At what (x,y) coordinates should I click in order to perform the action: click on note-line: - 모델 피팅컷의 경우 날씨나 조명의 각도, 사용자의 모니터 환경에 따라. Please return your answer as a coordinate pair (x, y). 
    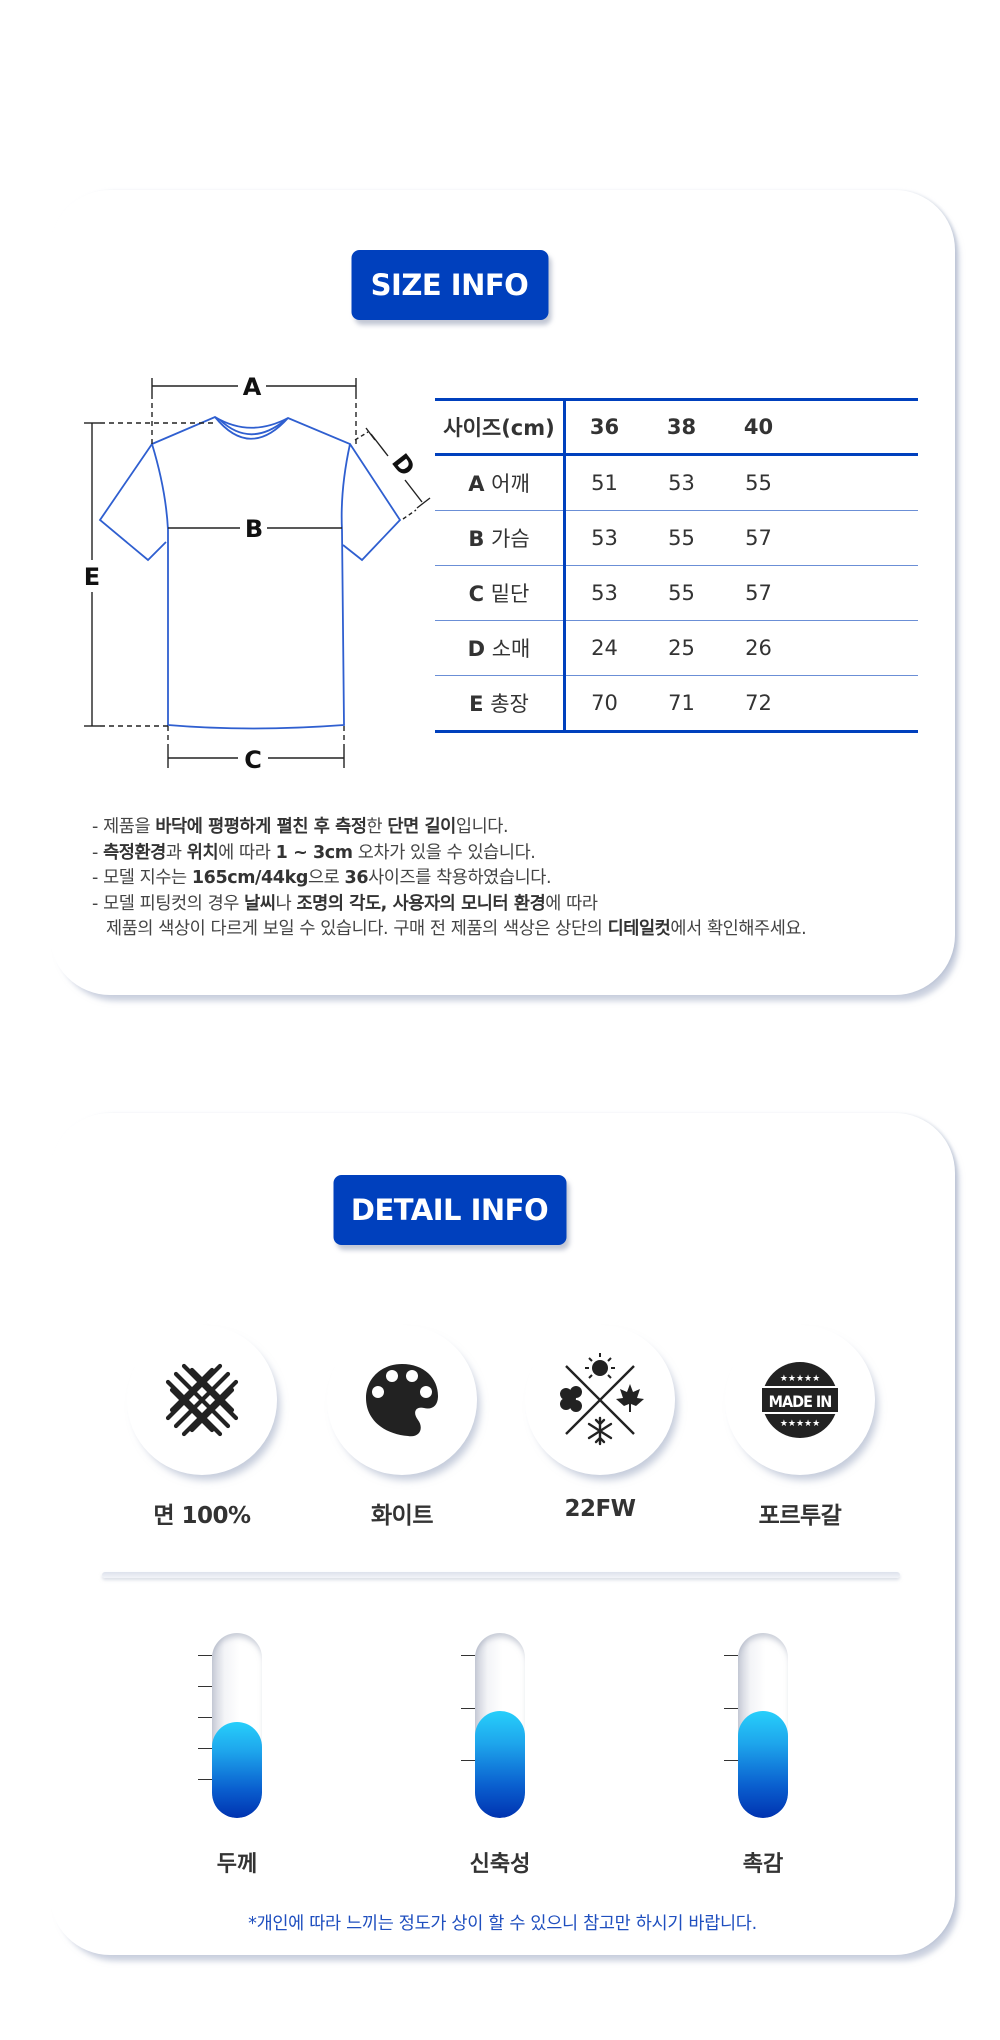
    Looking at the image, I should click on (345, 903).